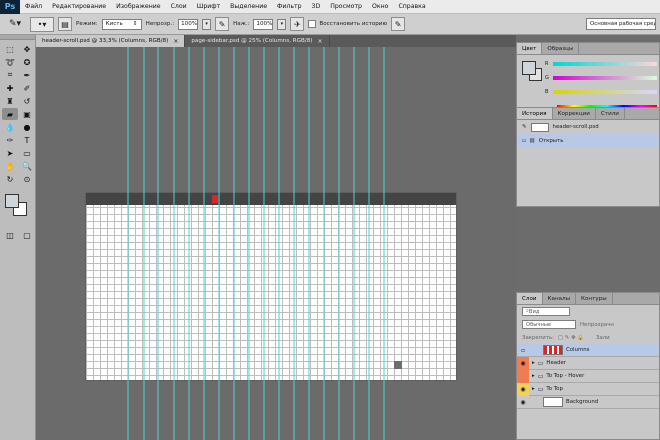 This screenshot has width=660, height=440. What do you see at coordinates (263, 24) in the screenshot?
I see `pressure-input: 100%` at bounding box center [263, 24].